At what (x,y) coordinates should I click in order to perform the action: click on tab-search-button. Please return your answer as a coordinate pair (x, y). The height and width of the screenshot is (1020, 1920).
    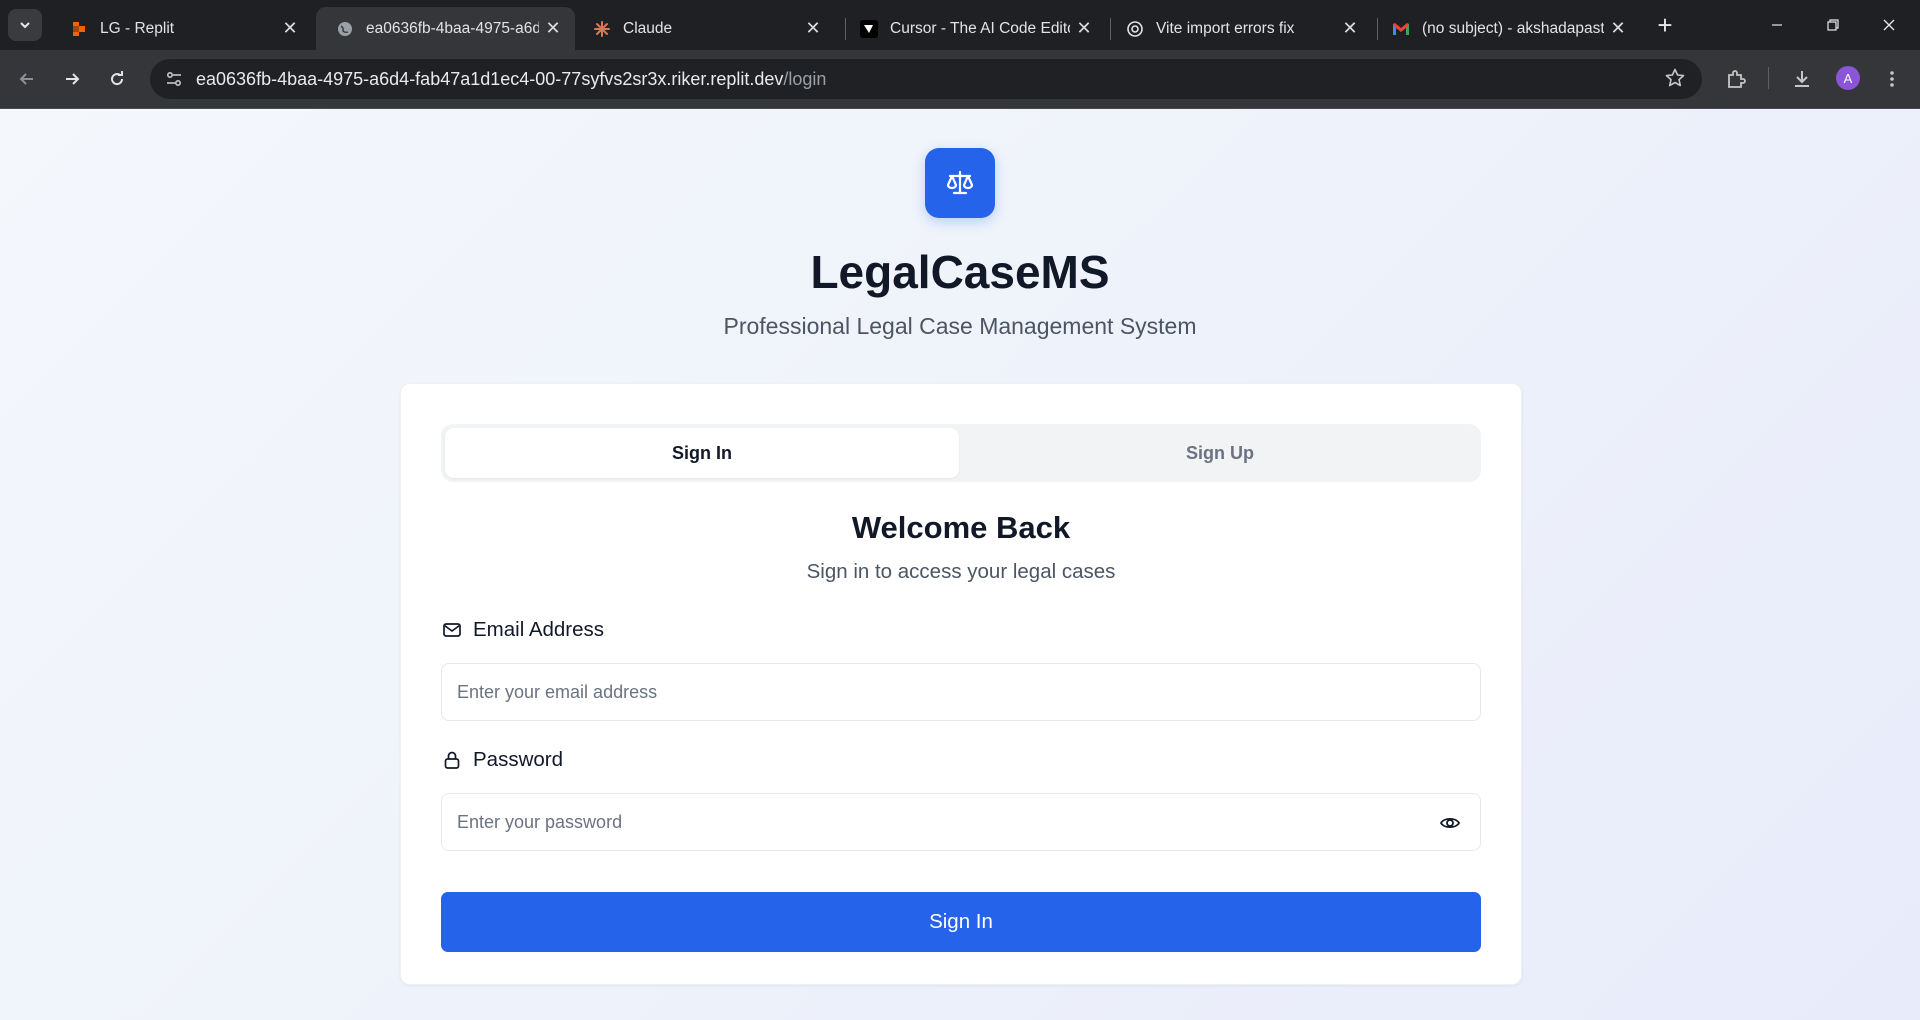
    Looking at the image, I should click on (25, 25).